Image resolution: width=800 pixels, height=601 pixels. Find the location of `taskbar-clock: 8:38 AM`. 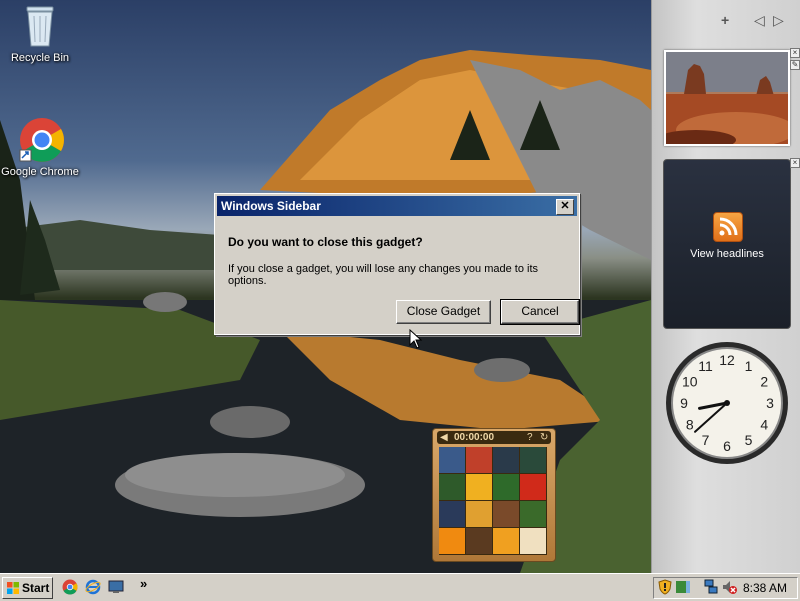

taskbar-clock: 8:38 AM is located at coordinates (765, 588).